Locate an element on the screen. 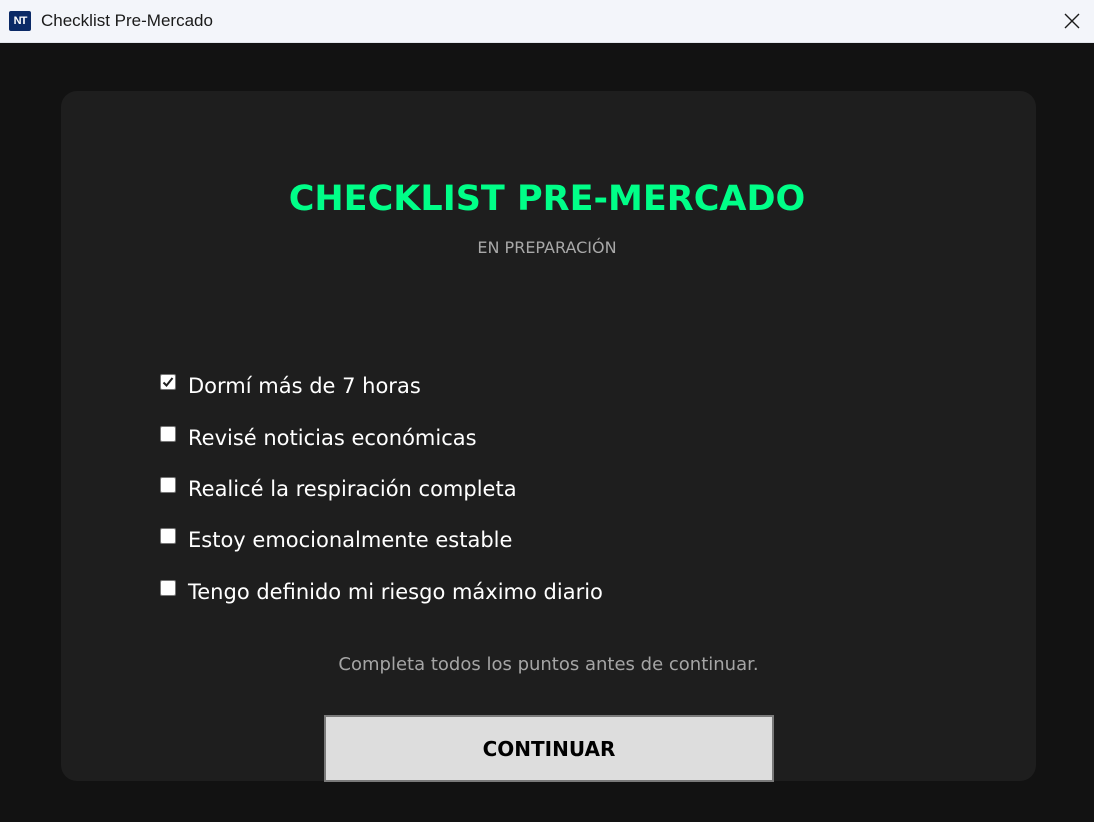 The image size is (1094, 822). close-icon is located at coordinates (1072, 21).